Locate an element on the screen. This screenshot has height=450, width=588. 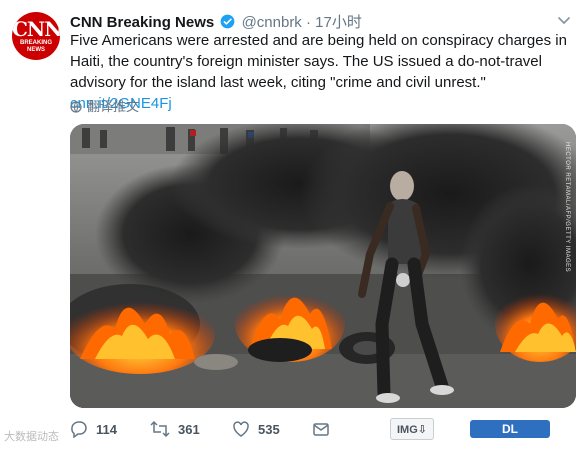
message-icon is located at coordinates (321, 429).